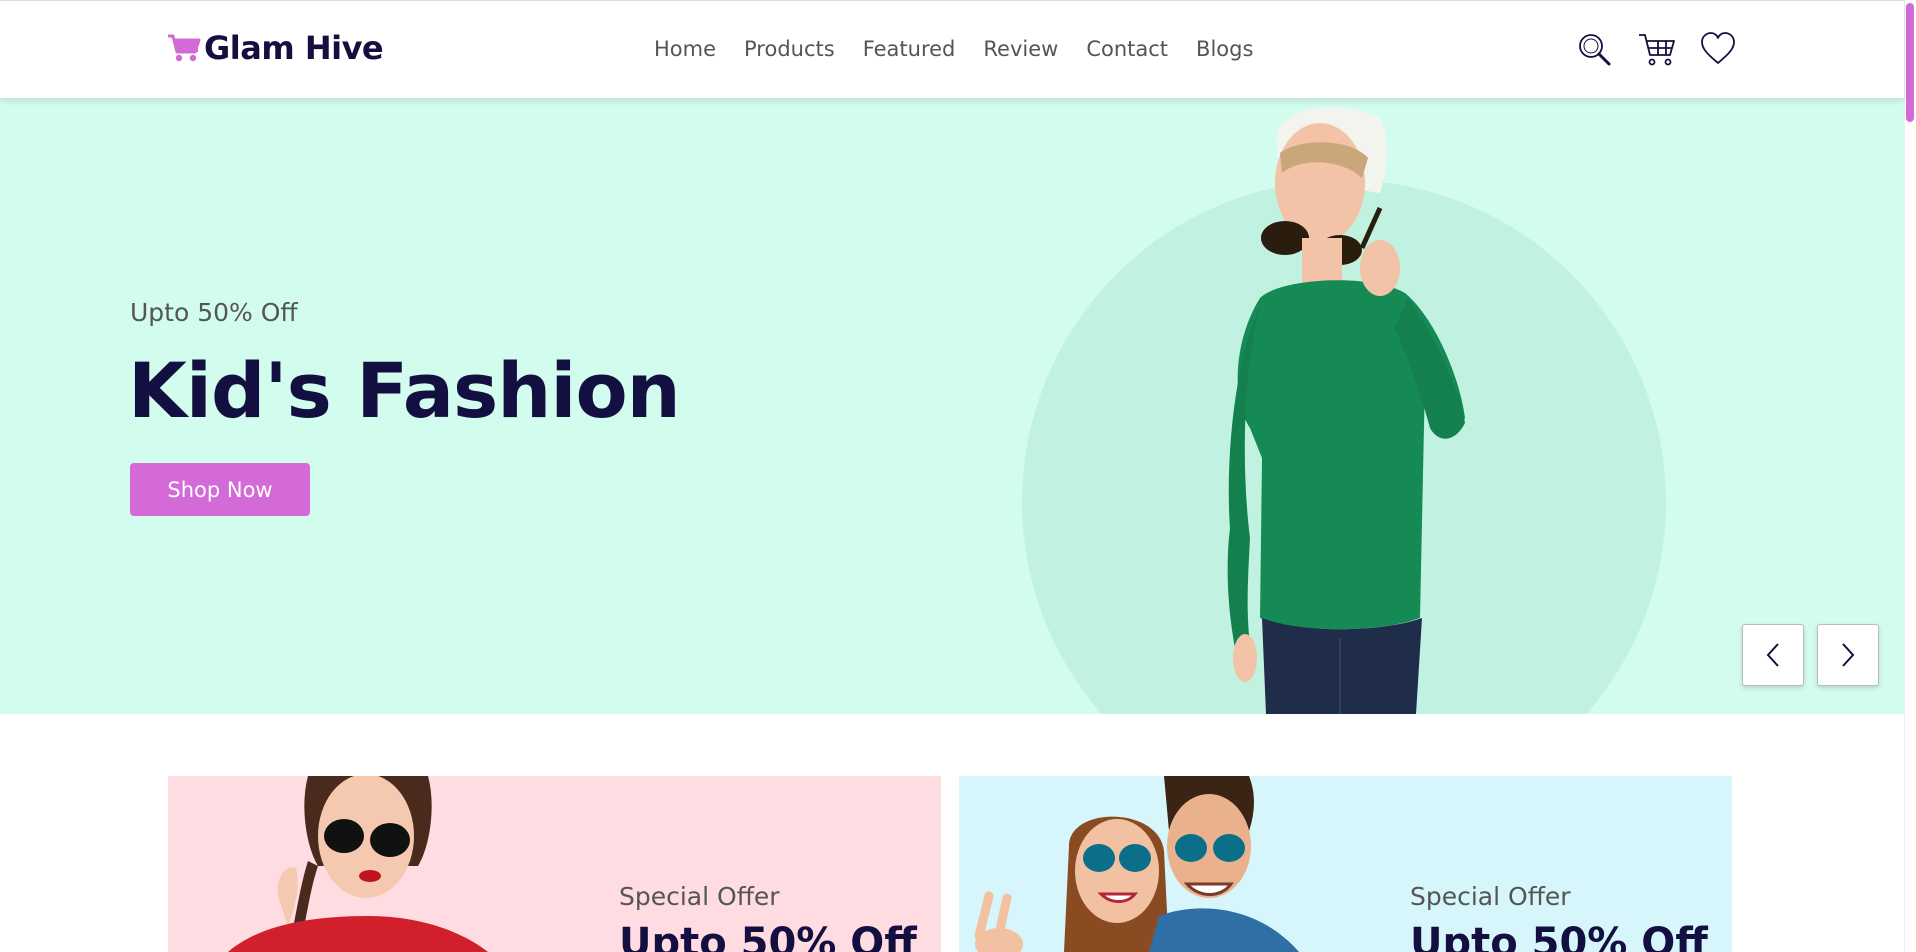 The width and height of the screenshot is (1916, 952). What do you see at coordinates (358, 864) in the screenshot?
I see `offer-woman-image` at bounding box center [358, 864].